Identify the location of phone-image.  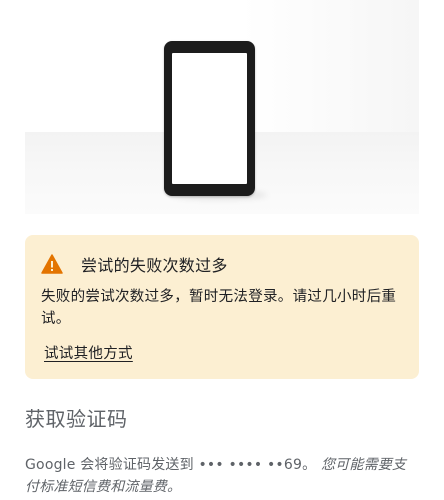
(209, 118).